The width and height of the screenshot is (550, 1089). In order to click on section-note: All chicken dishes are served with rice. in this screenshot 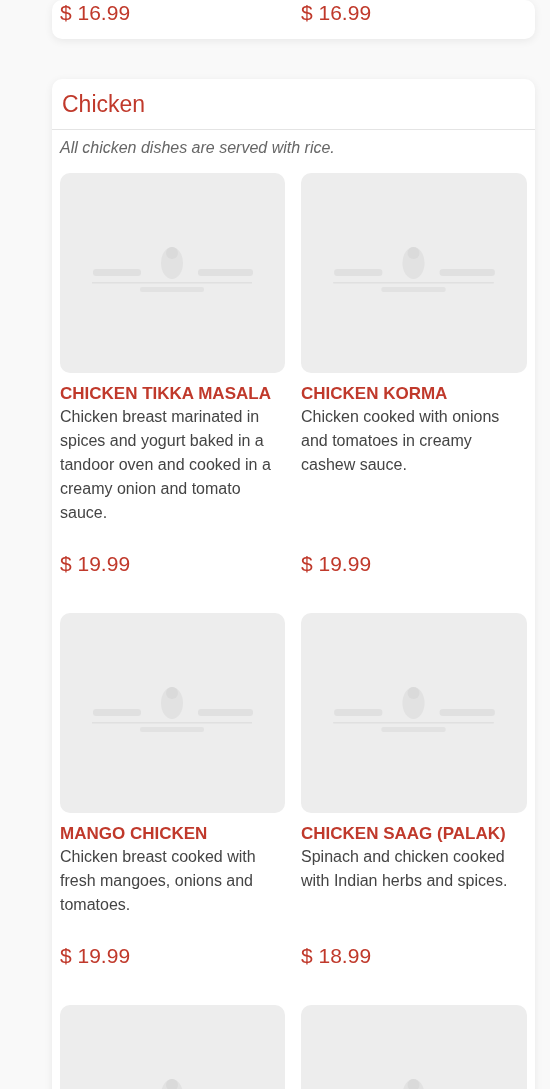, I will do `click(197, 148)`.